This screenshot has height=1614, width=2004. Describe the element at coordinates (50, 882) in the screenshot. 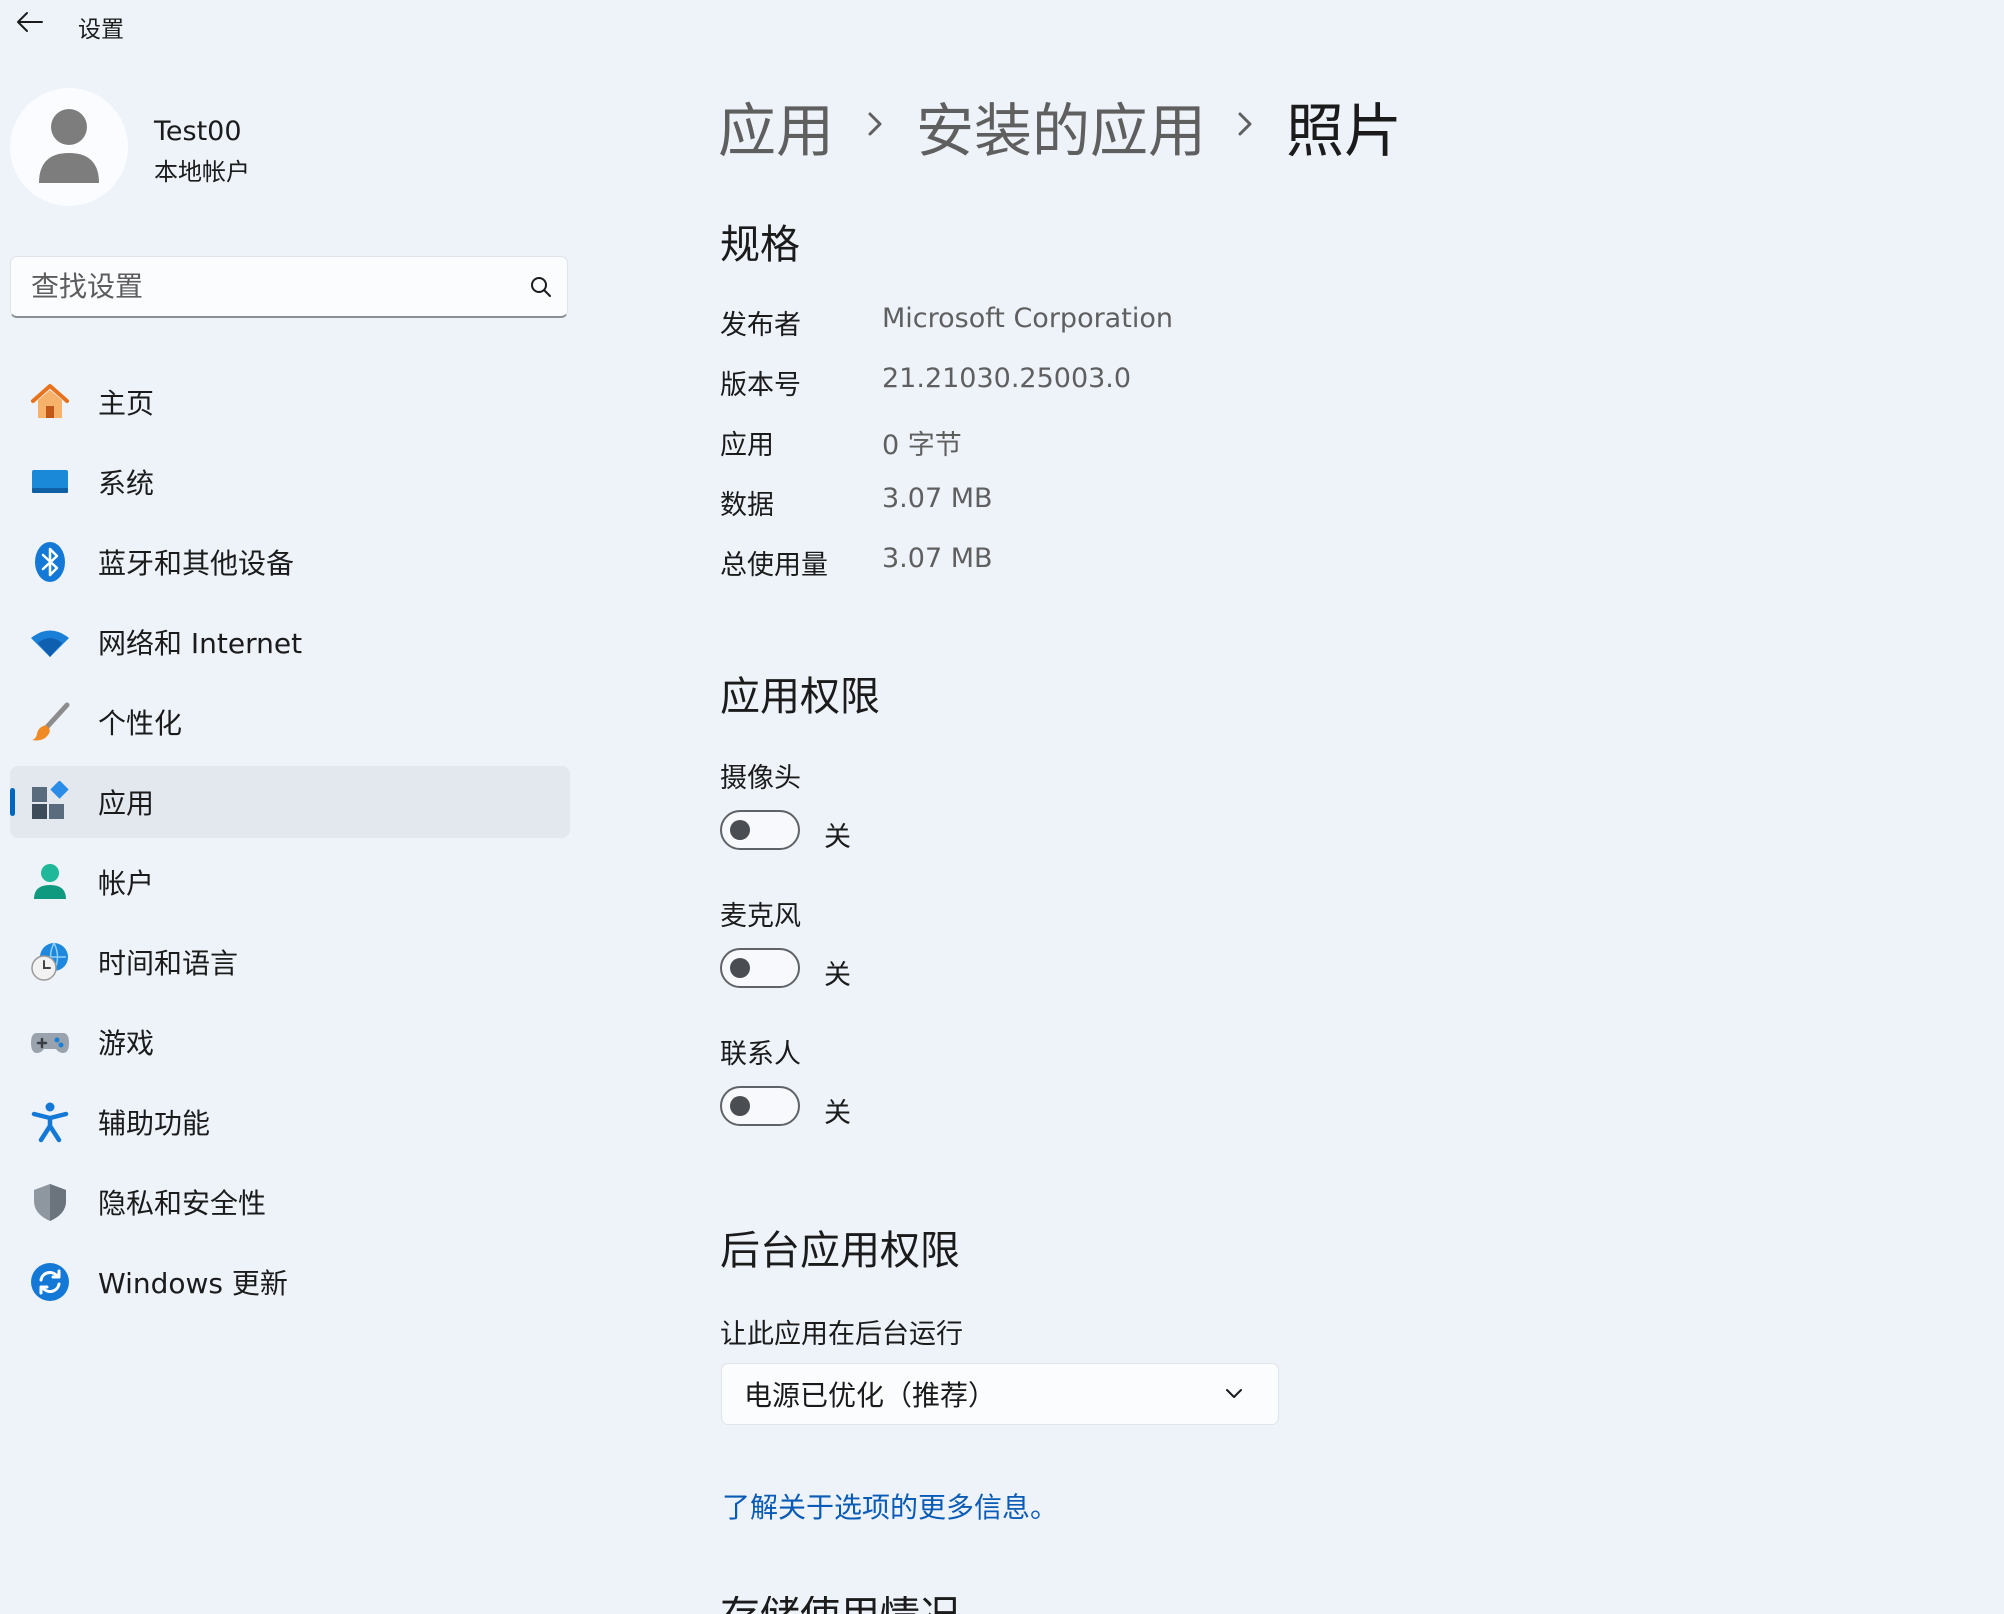

I see `account-icon` at that location.